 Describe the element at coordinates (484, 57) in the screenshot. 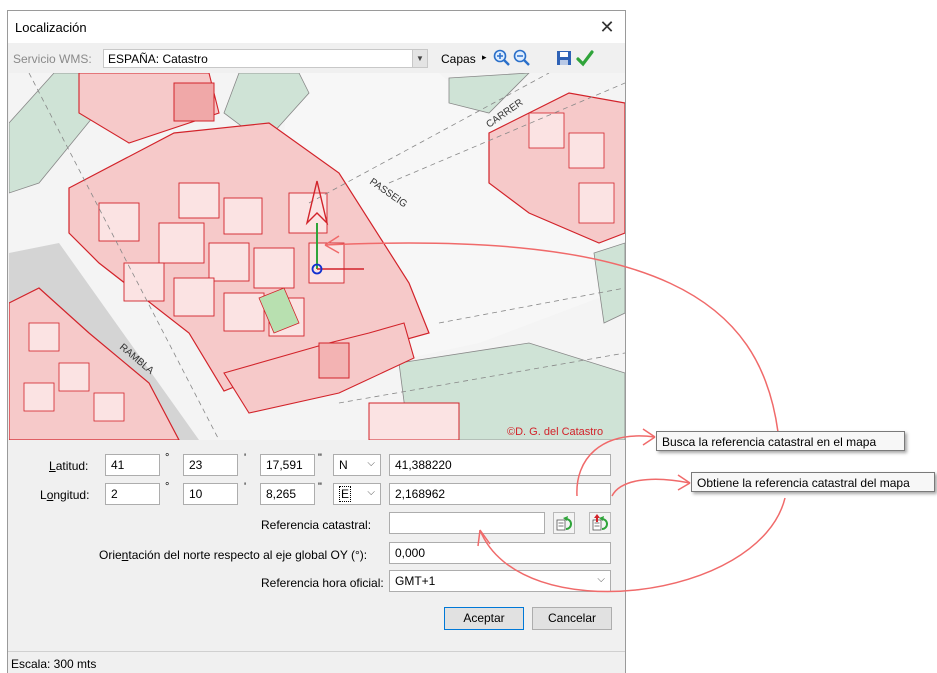

I see `chevron-right-icon: ▸` at that location.